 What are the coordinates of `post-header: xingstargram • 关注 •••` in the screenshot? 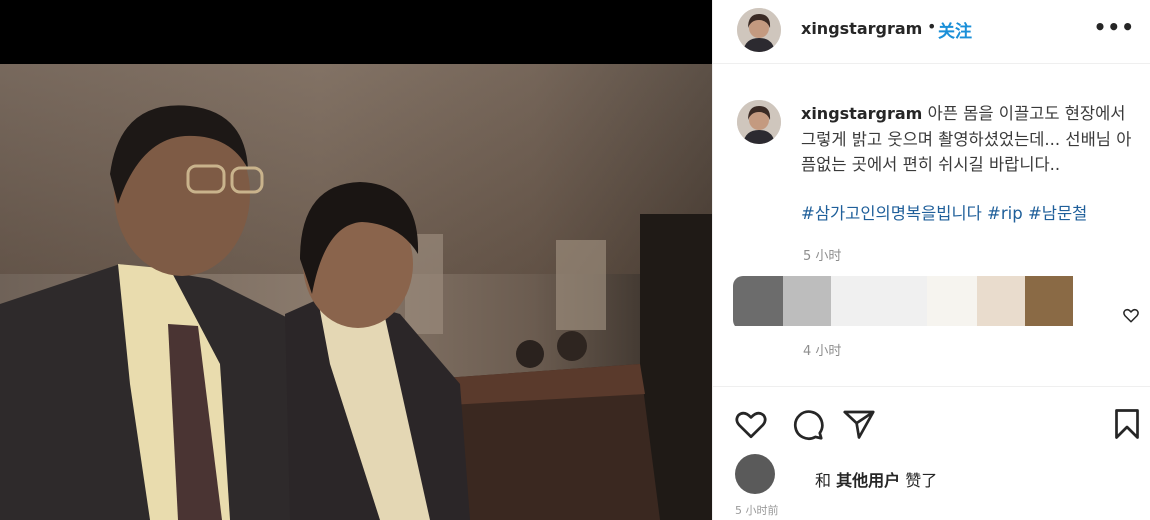 It's located at (931, 32).